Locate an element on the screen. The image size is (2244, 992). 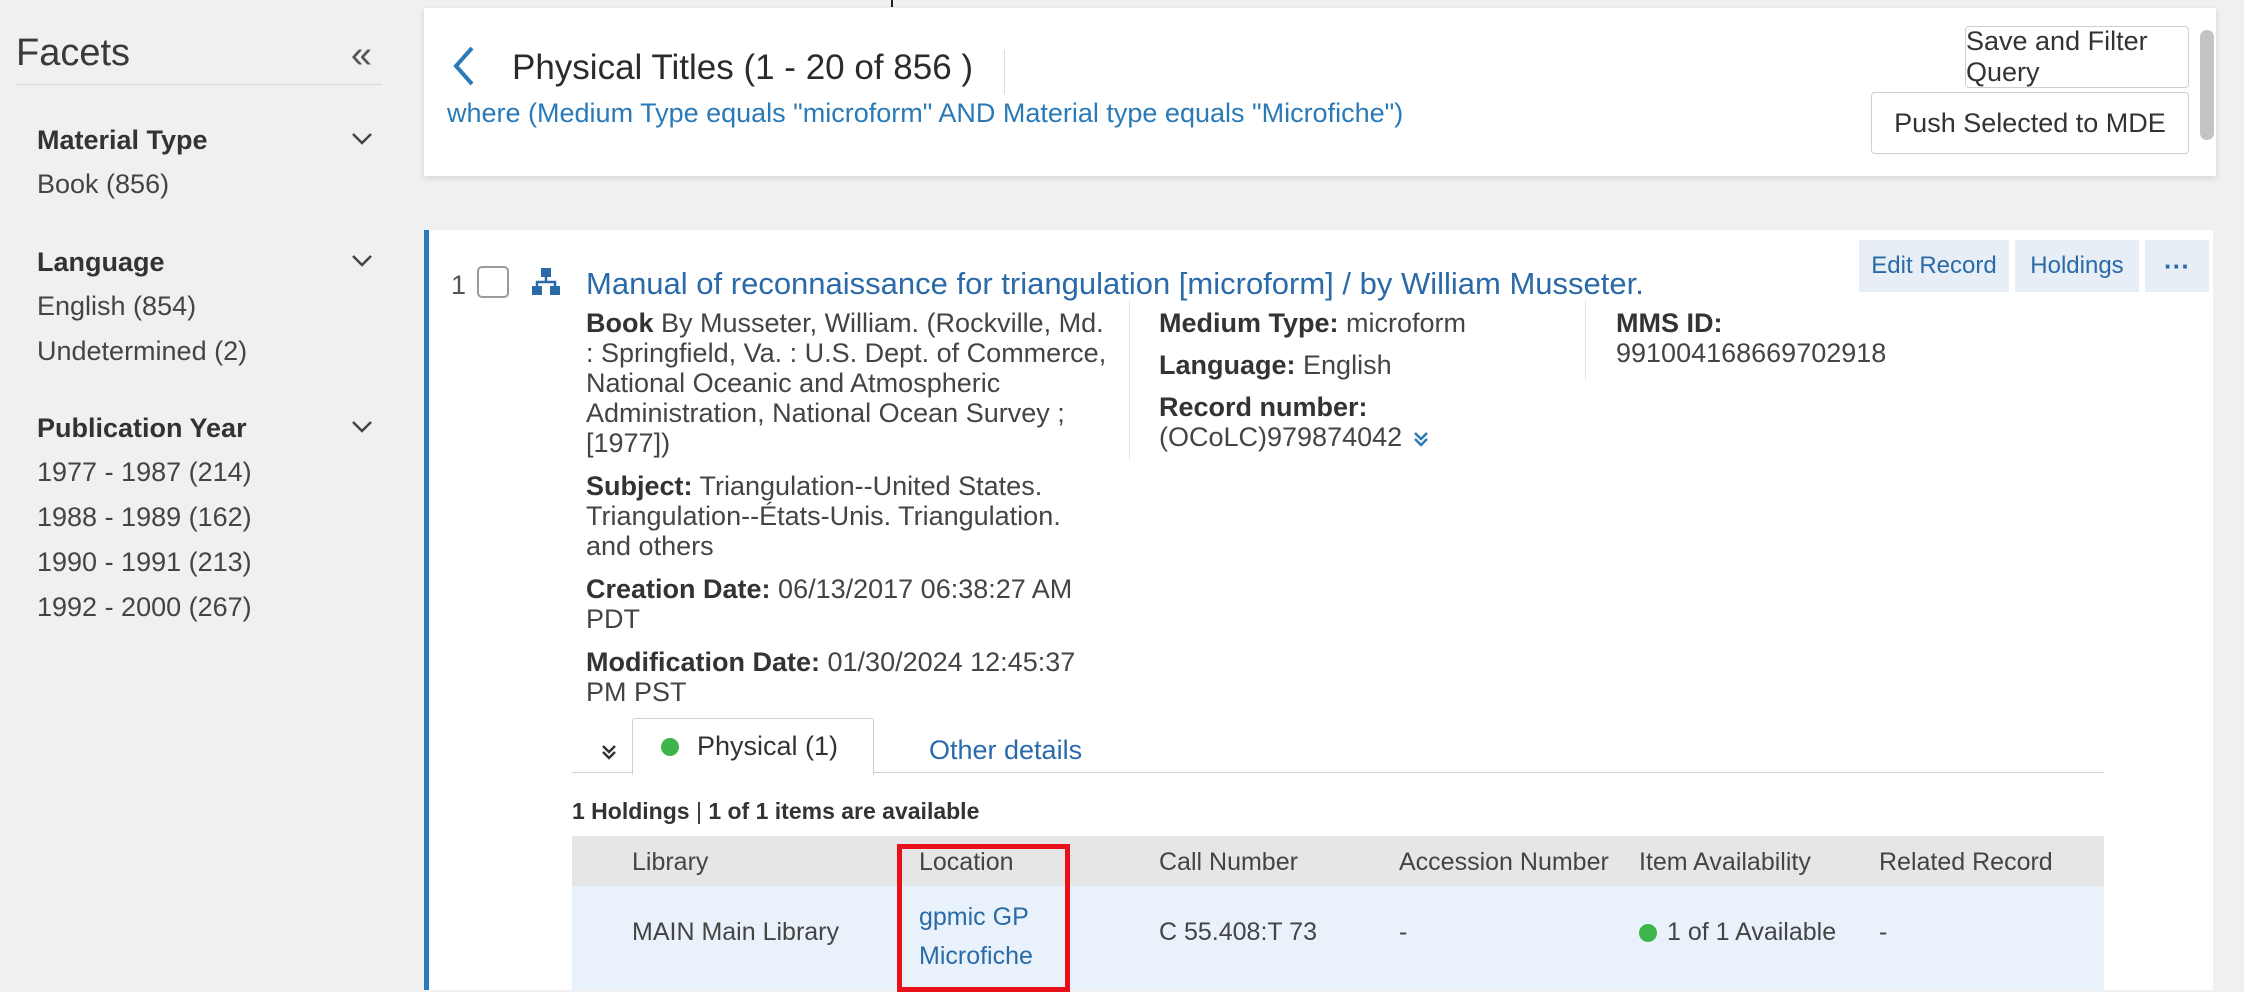
availability-cell: 1 of 1 Available is located at coordinates (1737, 932).